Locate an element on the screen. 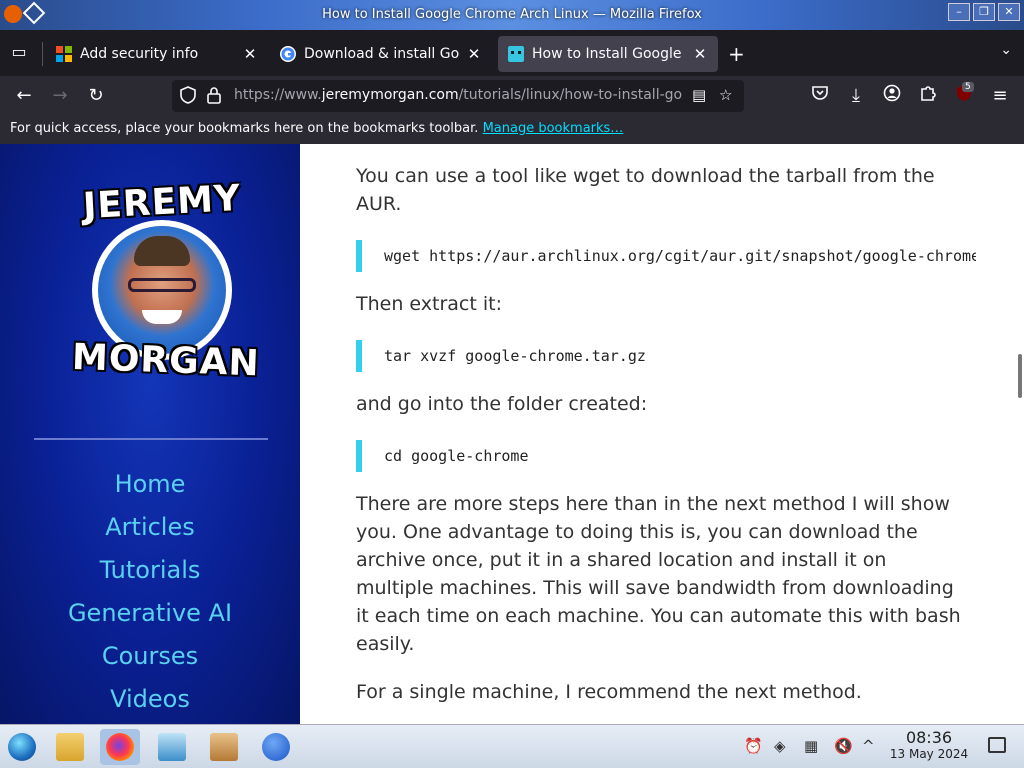  package-icon is located at coordinates (224, 747).